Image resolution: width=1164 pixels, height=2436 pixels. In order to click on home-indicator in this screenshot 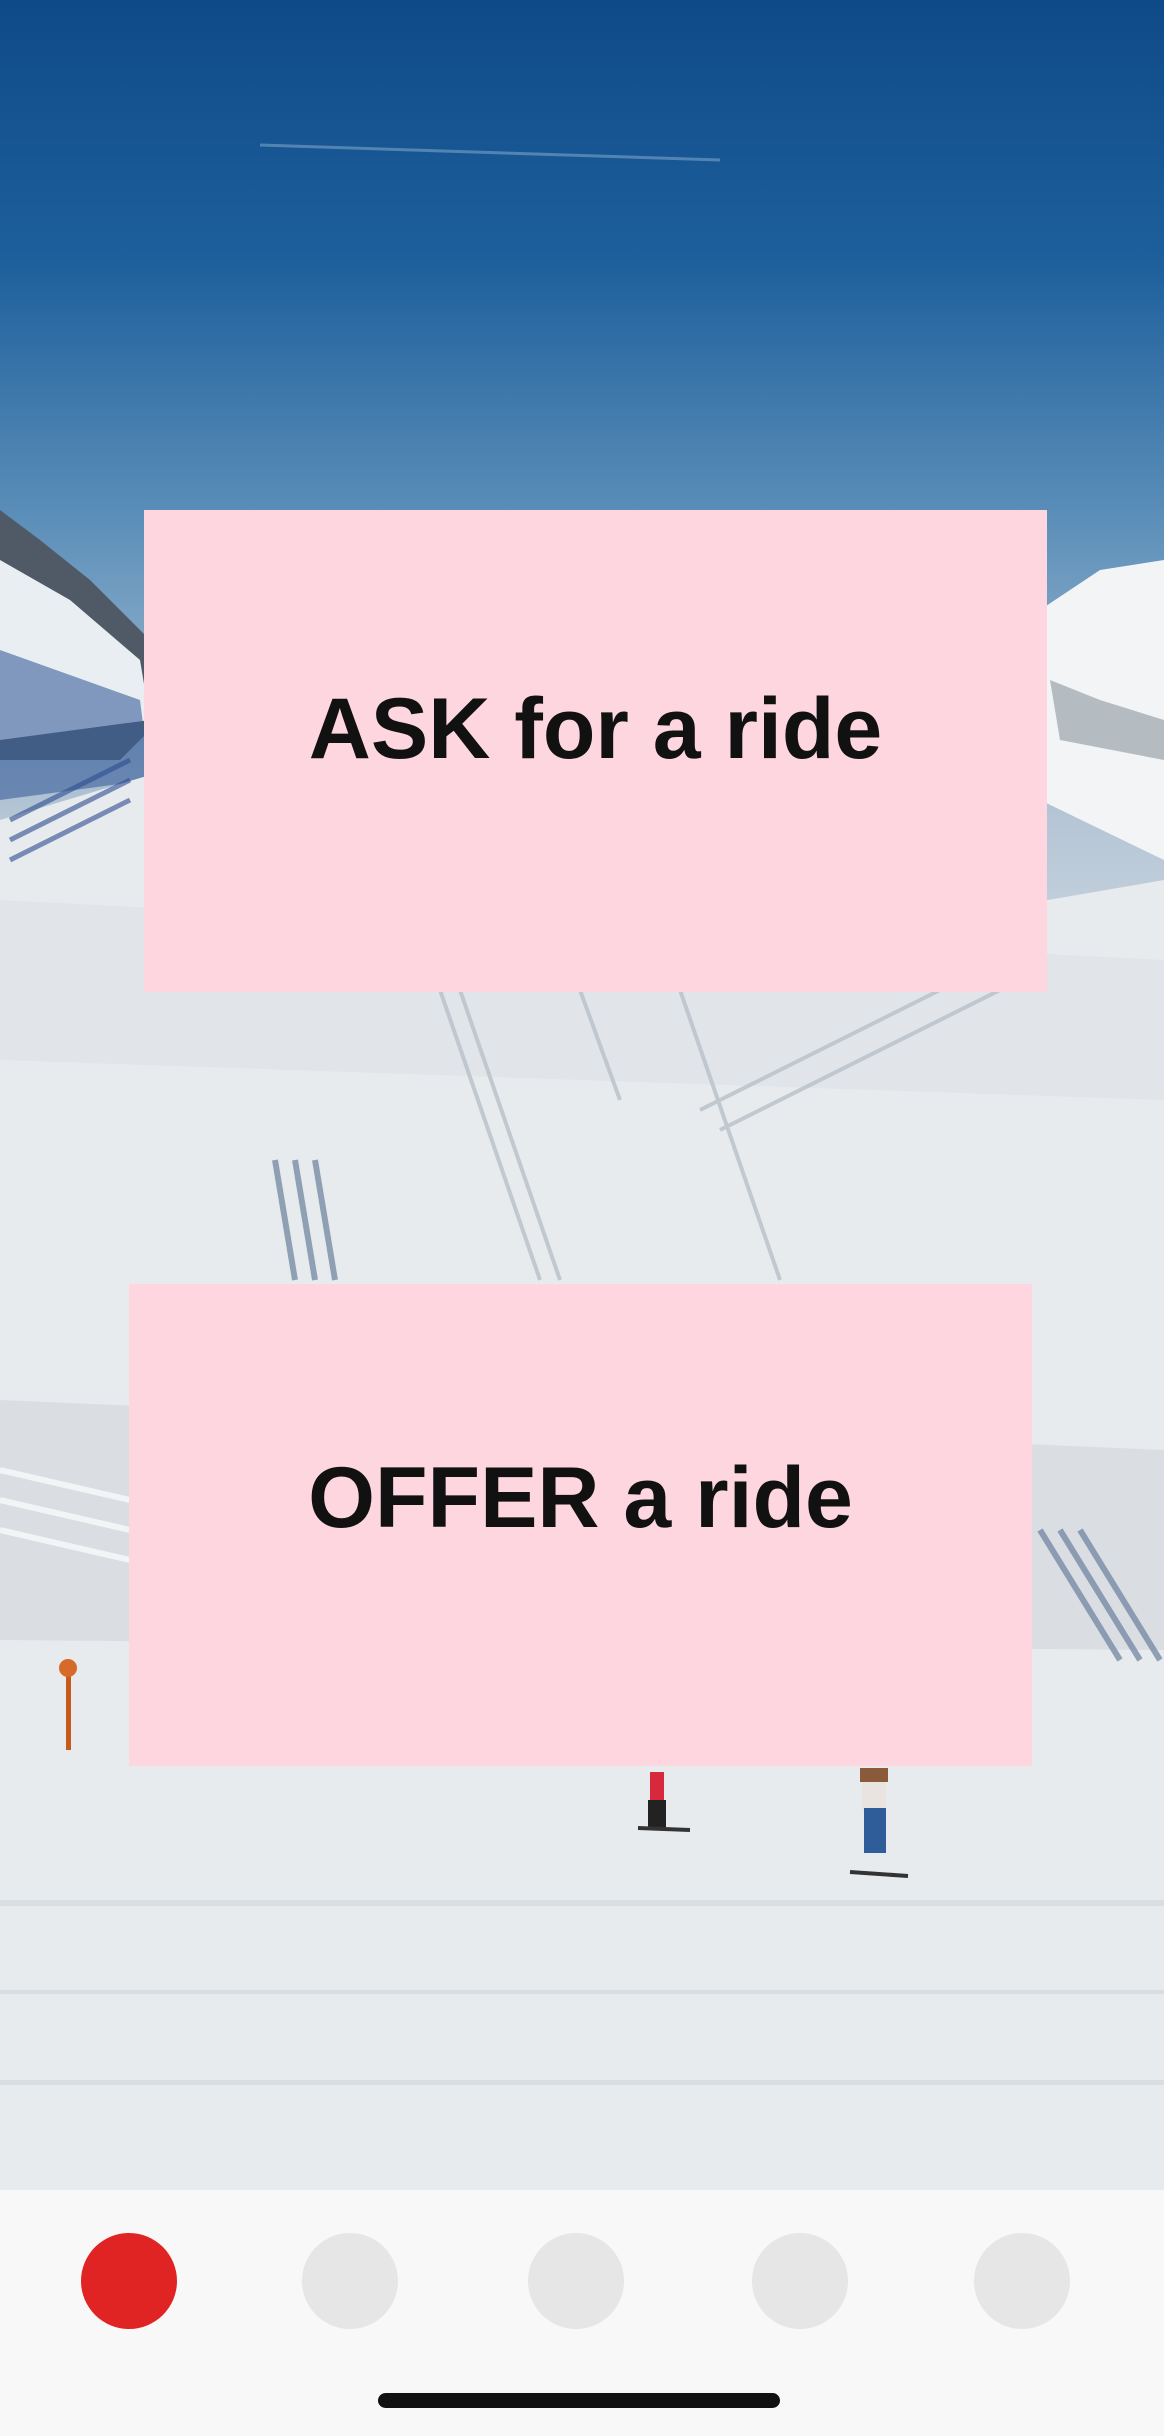, I will do `click(579, 2400)`.